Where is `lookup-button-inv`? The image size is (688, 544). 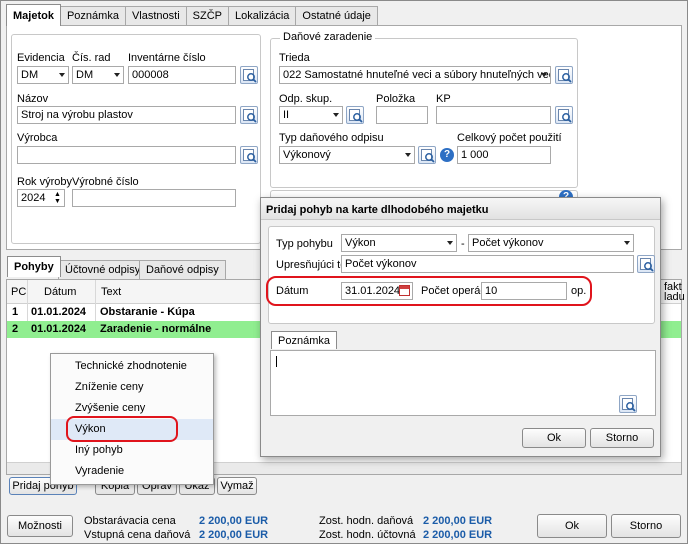 lookup-button-inv is located at coordinates (249, 75).